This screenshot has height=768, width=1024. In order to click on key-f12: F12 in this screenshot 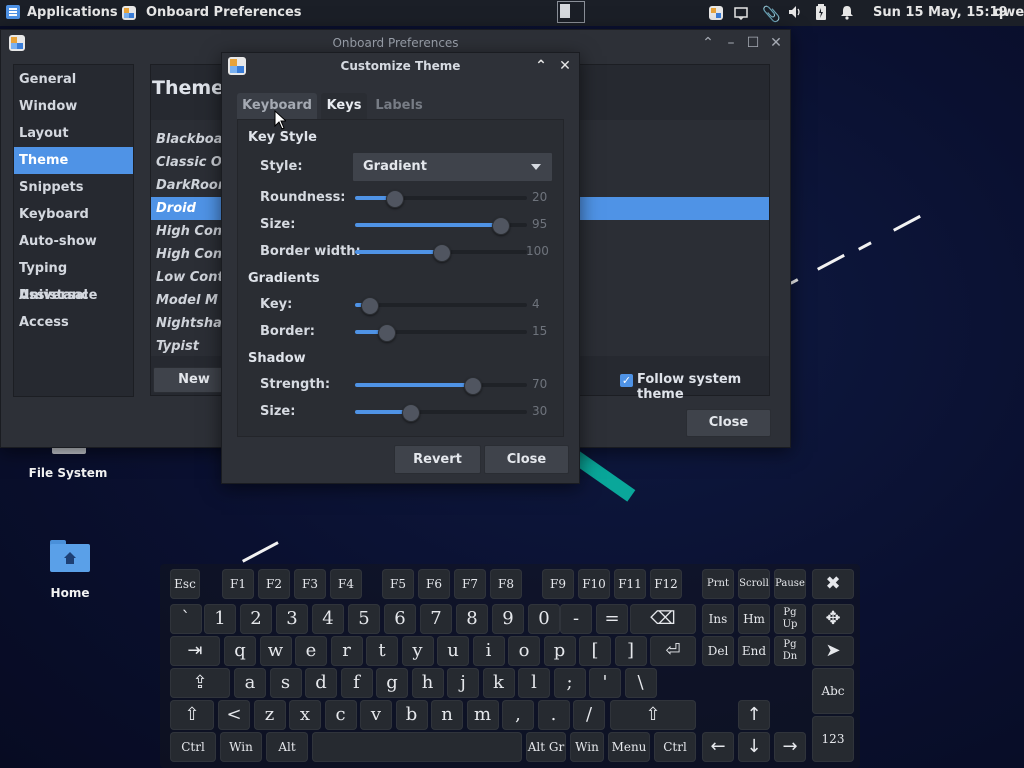, I will do `click(666, 584)`.